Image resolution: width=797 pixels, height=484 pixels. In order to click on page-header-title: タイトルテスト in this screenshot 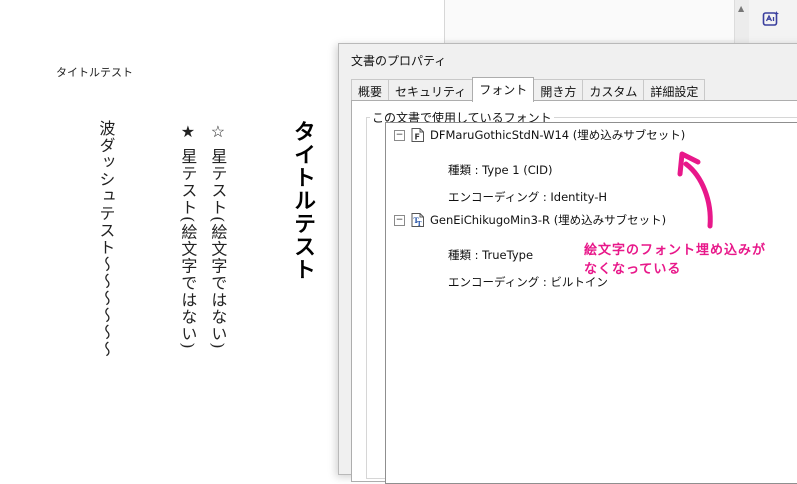, I will do `click(94, 72)`.